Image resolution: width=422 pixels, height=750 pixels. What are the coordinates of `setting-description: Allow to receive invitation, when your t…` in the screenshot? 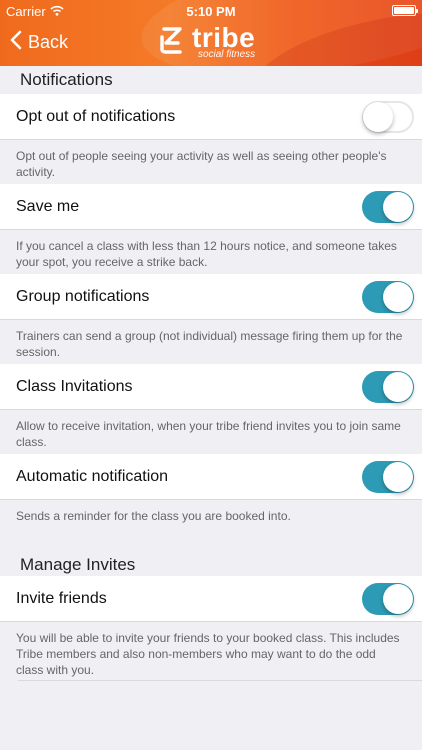 It's located at (208, 434).